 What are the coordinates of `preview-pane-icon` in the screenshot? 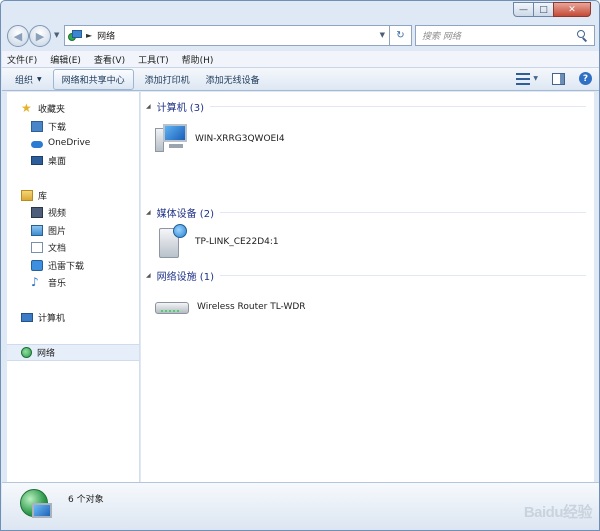 It's located at (558, 78).